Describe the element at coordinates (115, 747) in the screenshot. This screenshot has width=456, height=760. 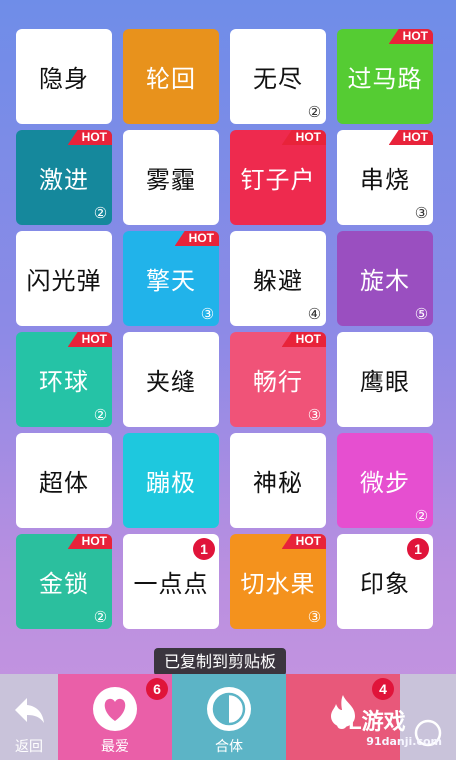
I see `favorite-label: 最爱` at that location.